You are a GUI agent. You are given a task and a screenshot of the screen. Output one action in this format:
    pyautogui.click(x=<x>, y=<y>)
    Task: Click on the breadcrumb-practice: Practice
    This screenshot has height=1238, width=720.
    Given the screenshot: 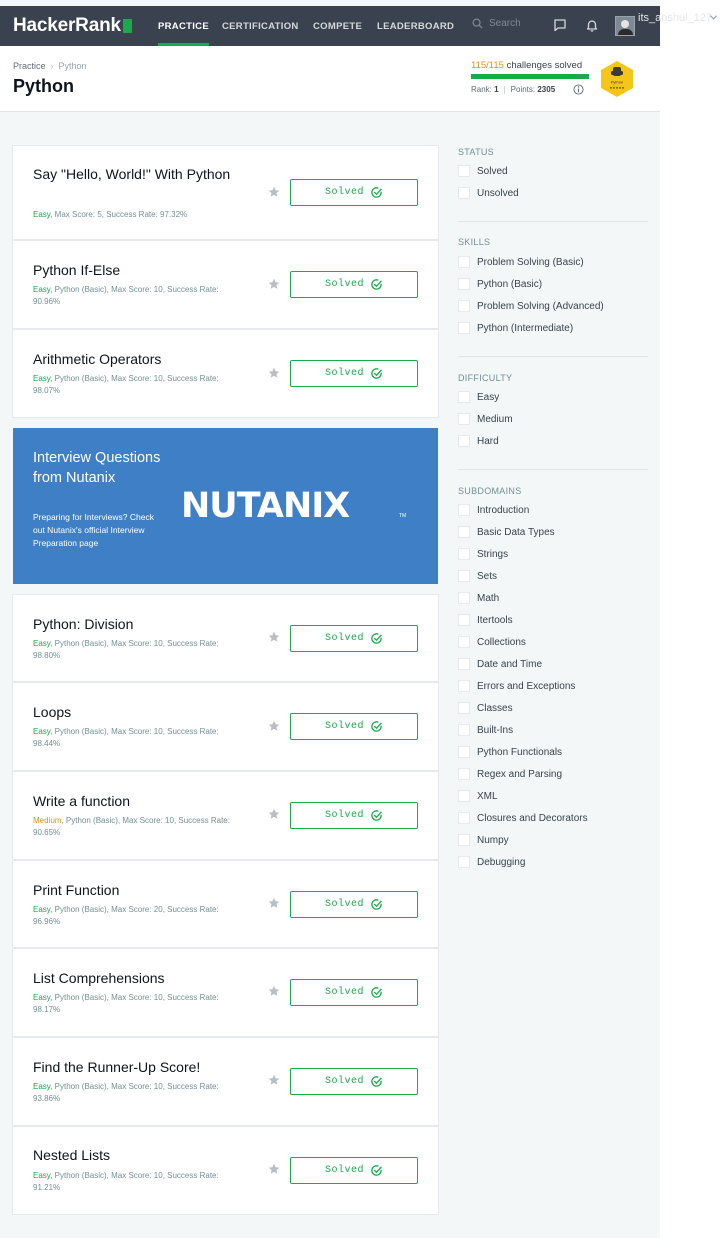 What is the action you would take?
    pyautogui.click(x=29, y=66)
    